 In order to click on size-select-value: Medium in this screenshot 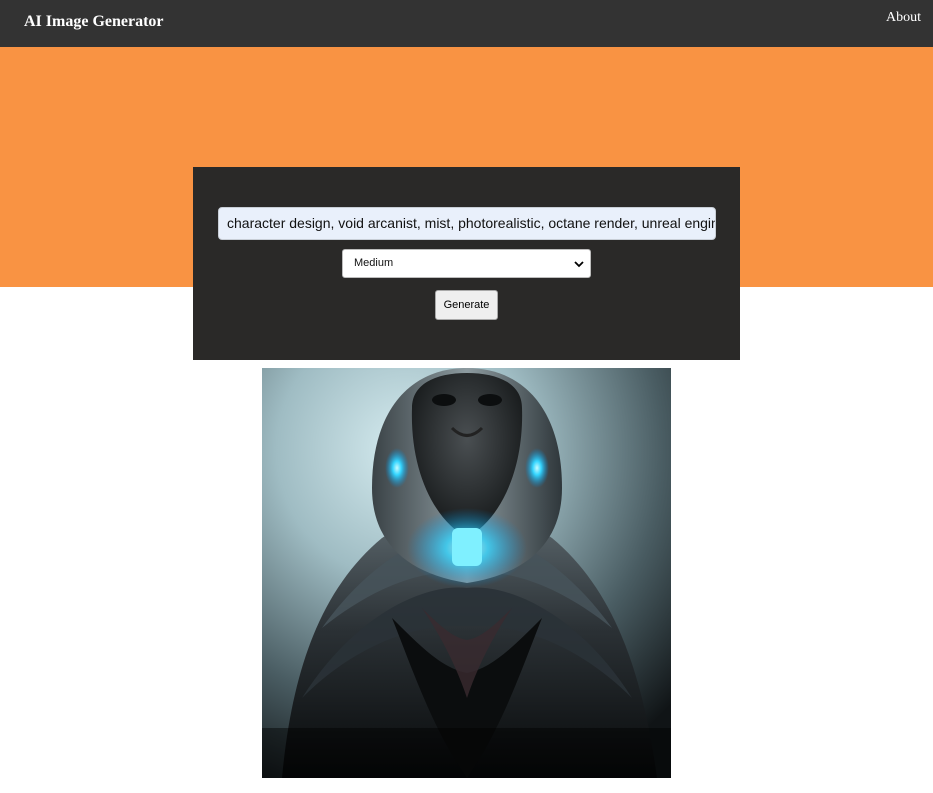, I will do `click(374, 263)`.